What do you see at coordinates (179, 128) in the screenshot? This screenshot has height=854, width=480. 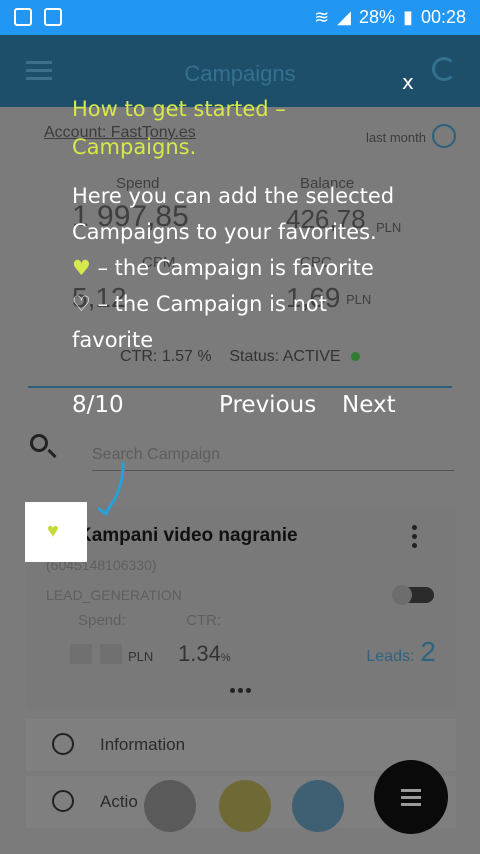 I see `tutorial-title: How to get started – Campaigns.` at bounding box center [179, 128].